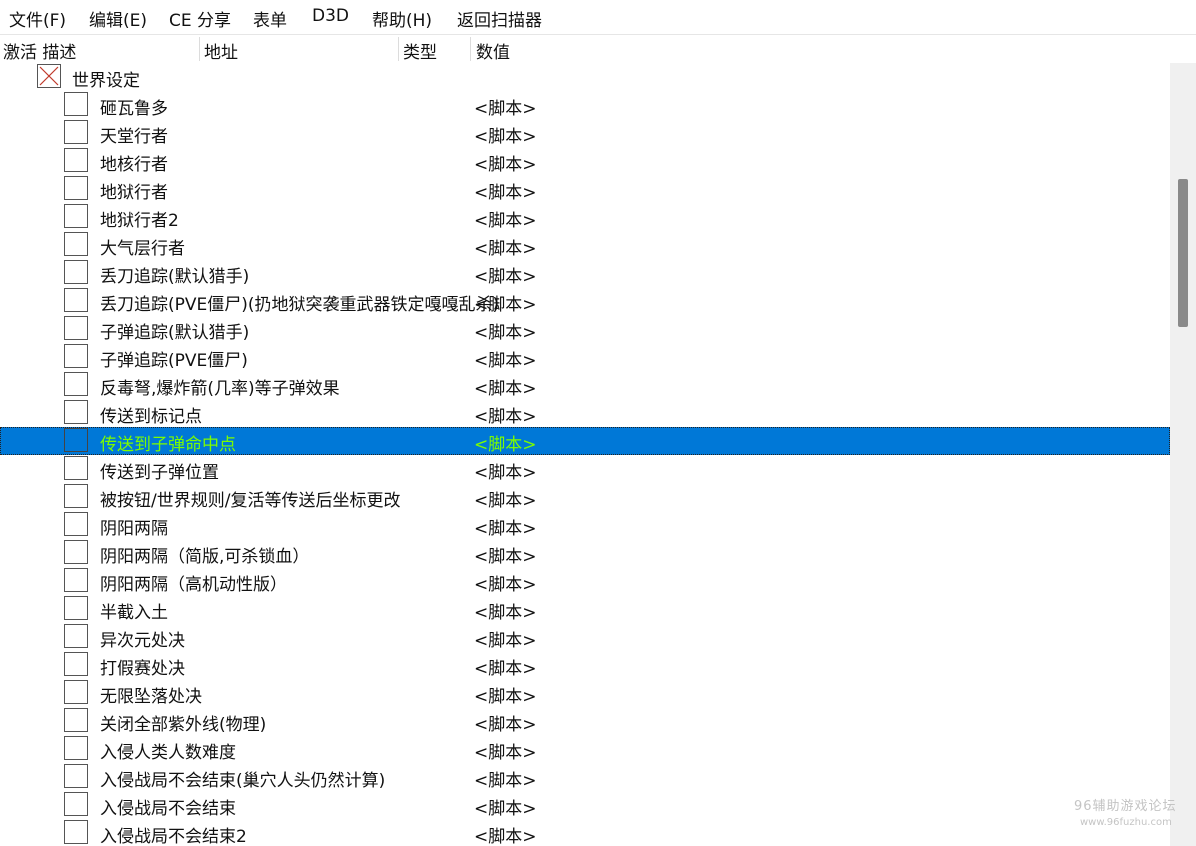 The width and height of the screenshot is (1196, 846). I want to click on table-row: 打假赛处决 <脚本>, so click(585, 665).